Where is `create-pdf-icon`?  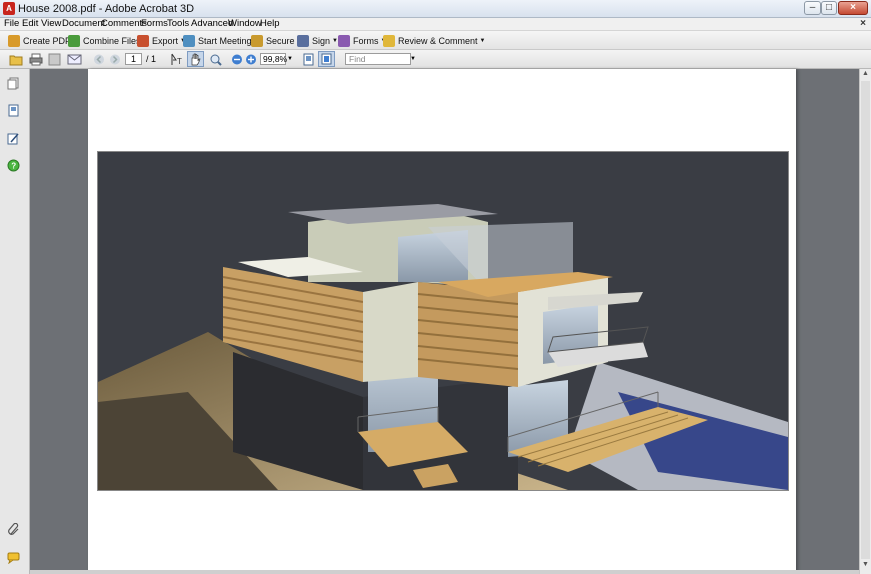 create-pdf-icon is located at coordinates (14, 40).